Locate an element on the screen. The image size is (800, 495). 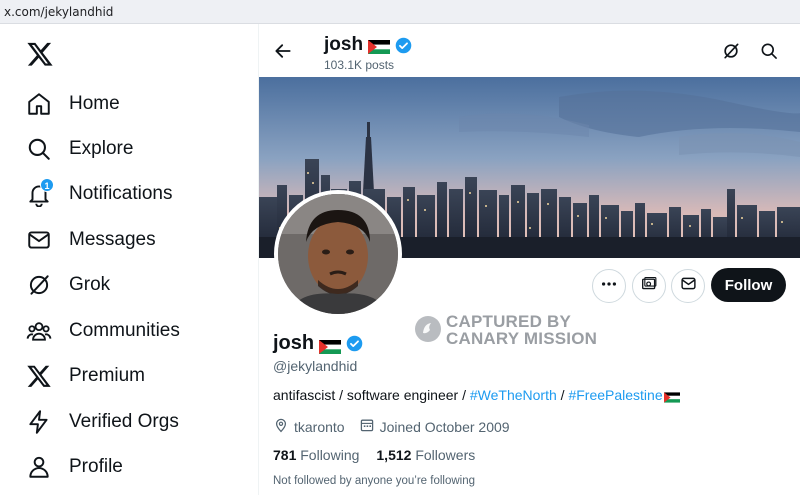
sidebar-item-notifications: 1 Notifications is located at coordinates (99, 194).